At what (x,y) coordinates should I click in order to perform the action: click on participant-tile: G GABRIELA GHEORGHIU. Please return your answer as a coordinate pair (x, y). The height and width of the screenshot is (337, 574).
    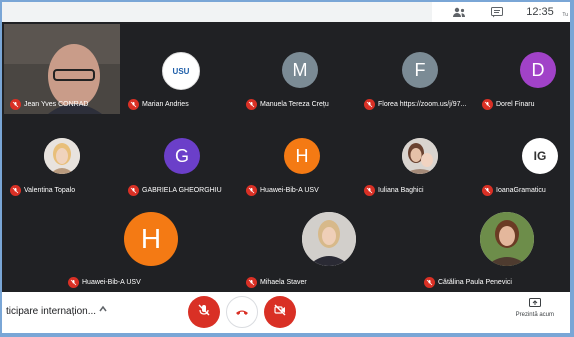
    Looking at the image, I should click on (179, 159).